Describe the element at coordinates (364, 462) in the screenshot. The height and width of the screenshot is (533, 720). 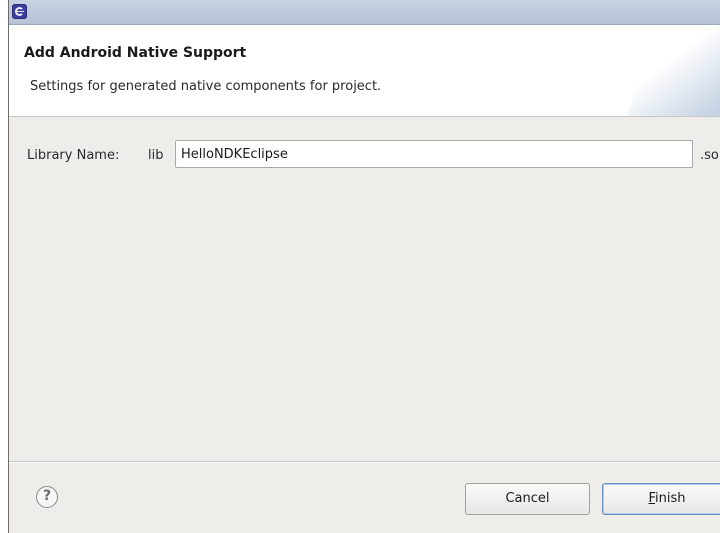
I see `footer-separator` at that location.